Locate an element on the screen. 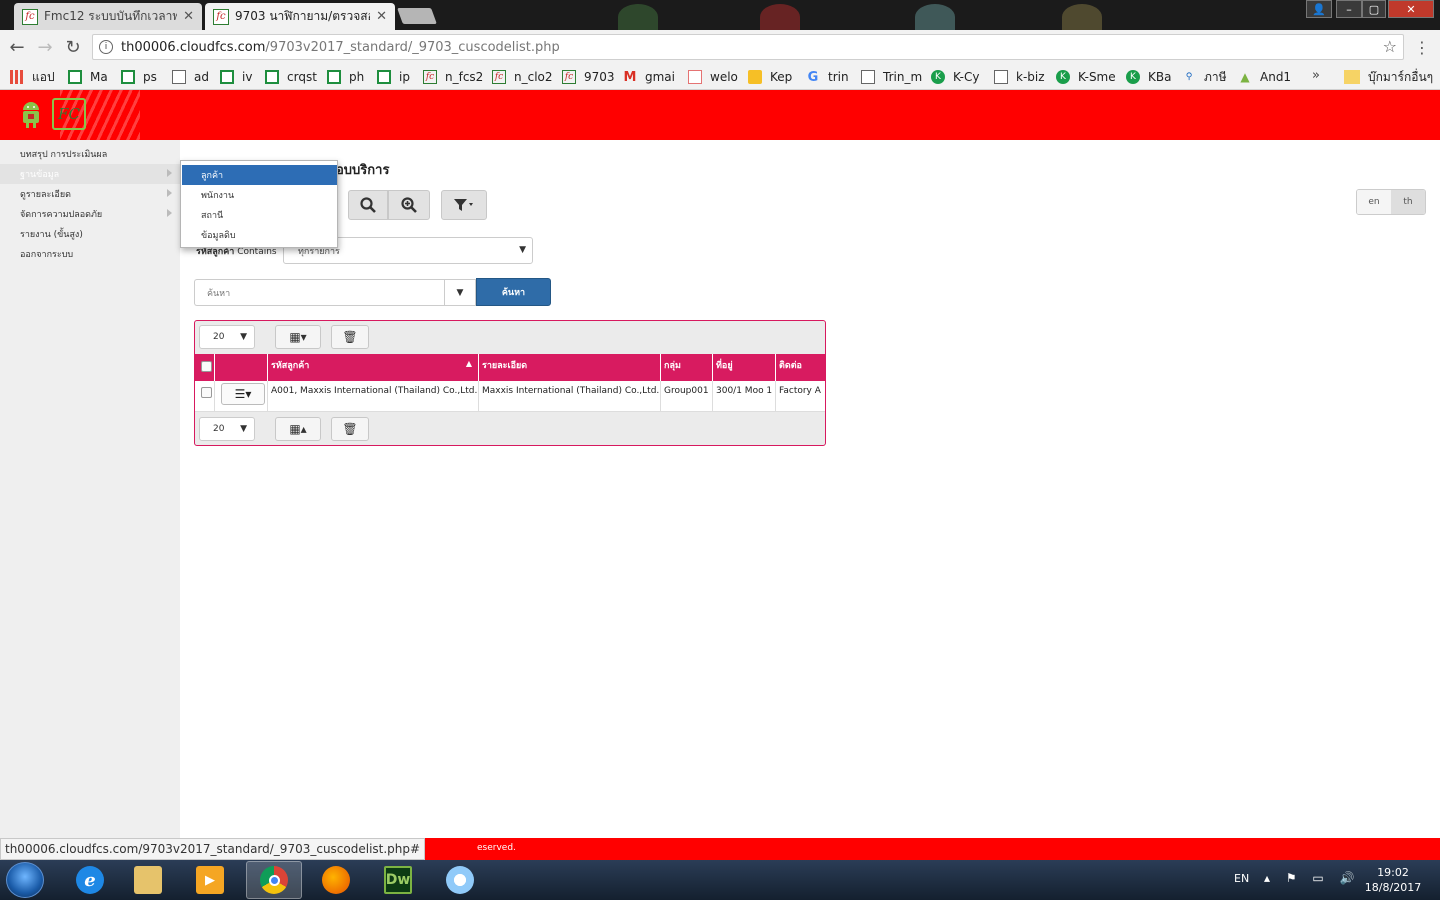  column-chooser-button: ▦▾ is located at coordinates (298, 337).